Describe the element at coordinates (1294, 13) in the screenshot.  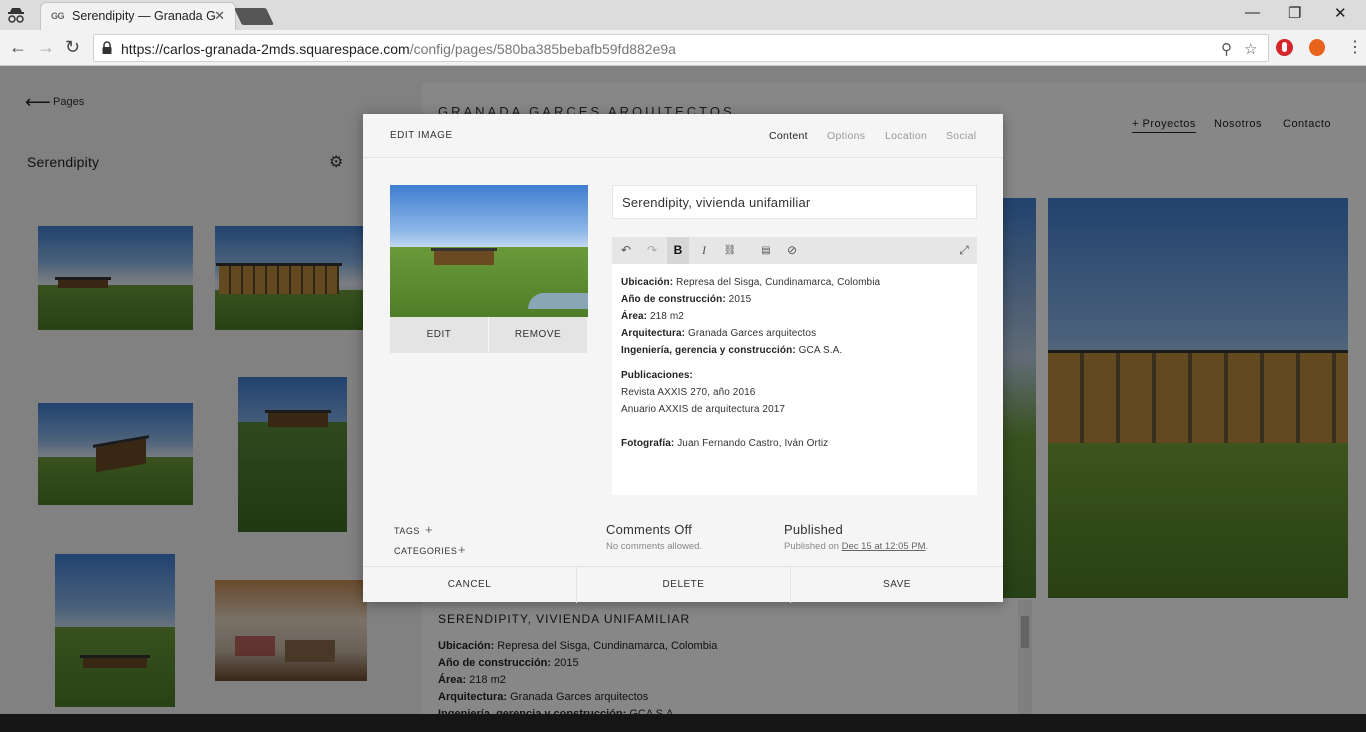
I see `maximize-button: ❐` at that location.